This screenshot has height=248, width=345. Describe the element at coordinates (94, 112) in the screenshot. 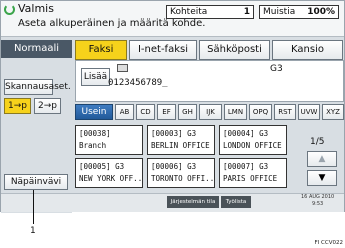

I see `alpha-tab-frequent: Usein` at that location.